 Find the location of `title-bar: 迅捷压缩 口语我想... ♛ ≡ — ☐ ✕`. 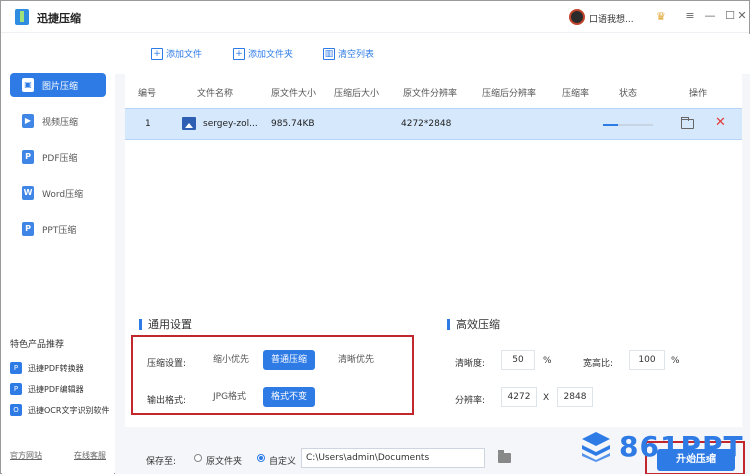

title-bar: 迅捷压缩 口语我想... ♛ ≡ — ☐ ✕ is located at coordinates (375, 17).